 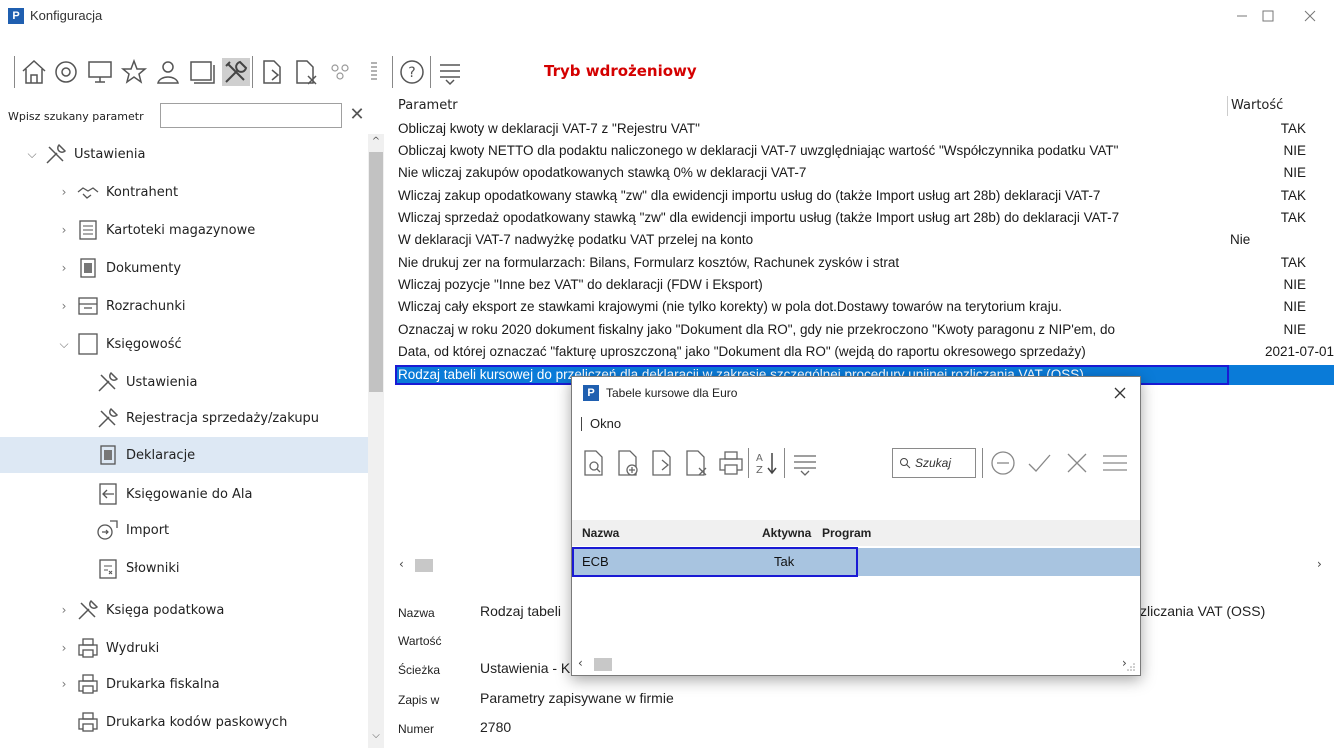 I want to click on user-button, so click(x=168, y=72).